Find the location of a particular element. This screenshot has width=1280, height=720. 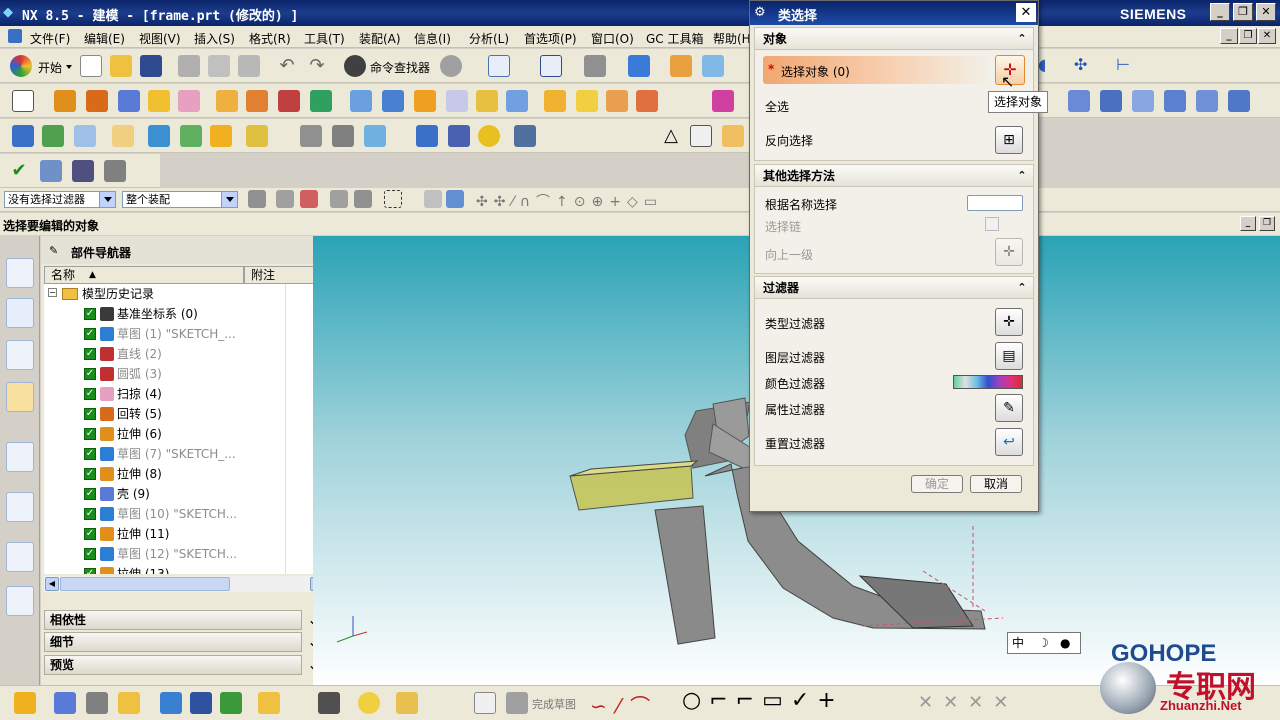

name-column-header: 名称 ▲ is located at coordinates (144, 275).